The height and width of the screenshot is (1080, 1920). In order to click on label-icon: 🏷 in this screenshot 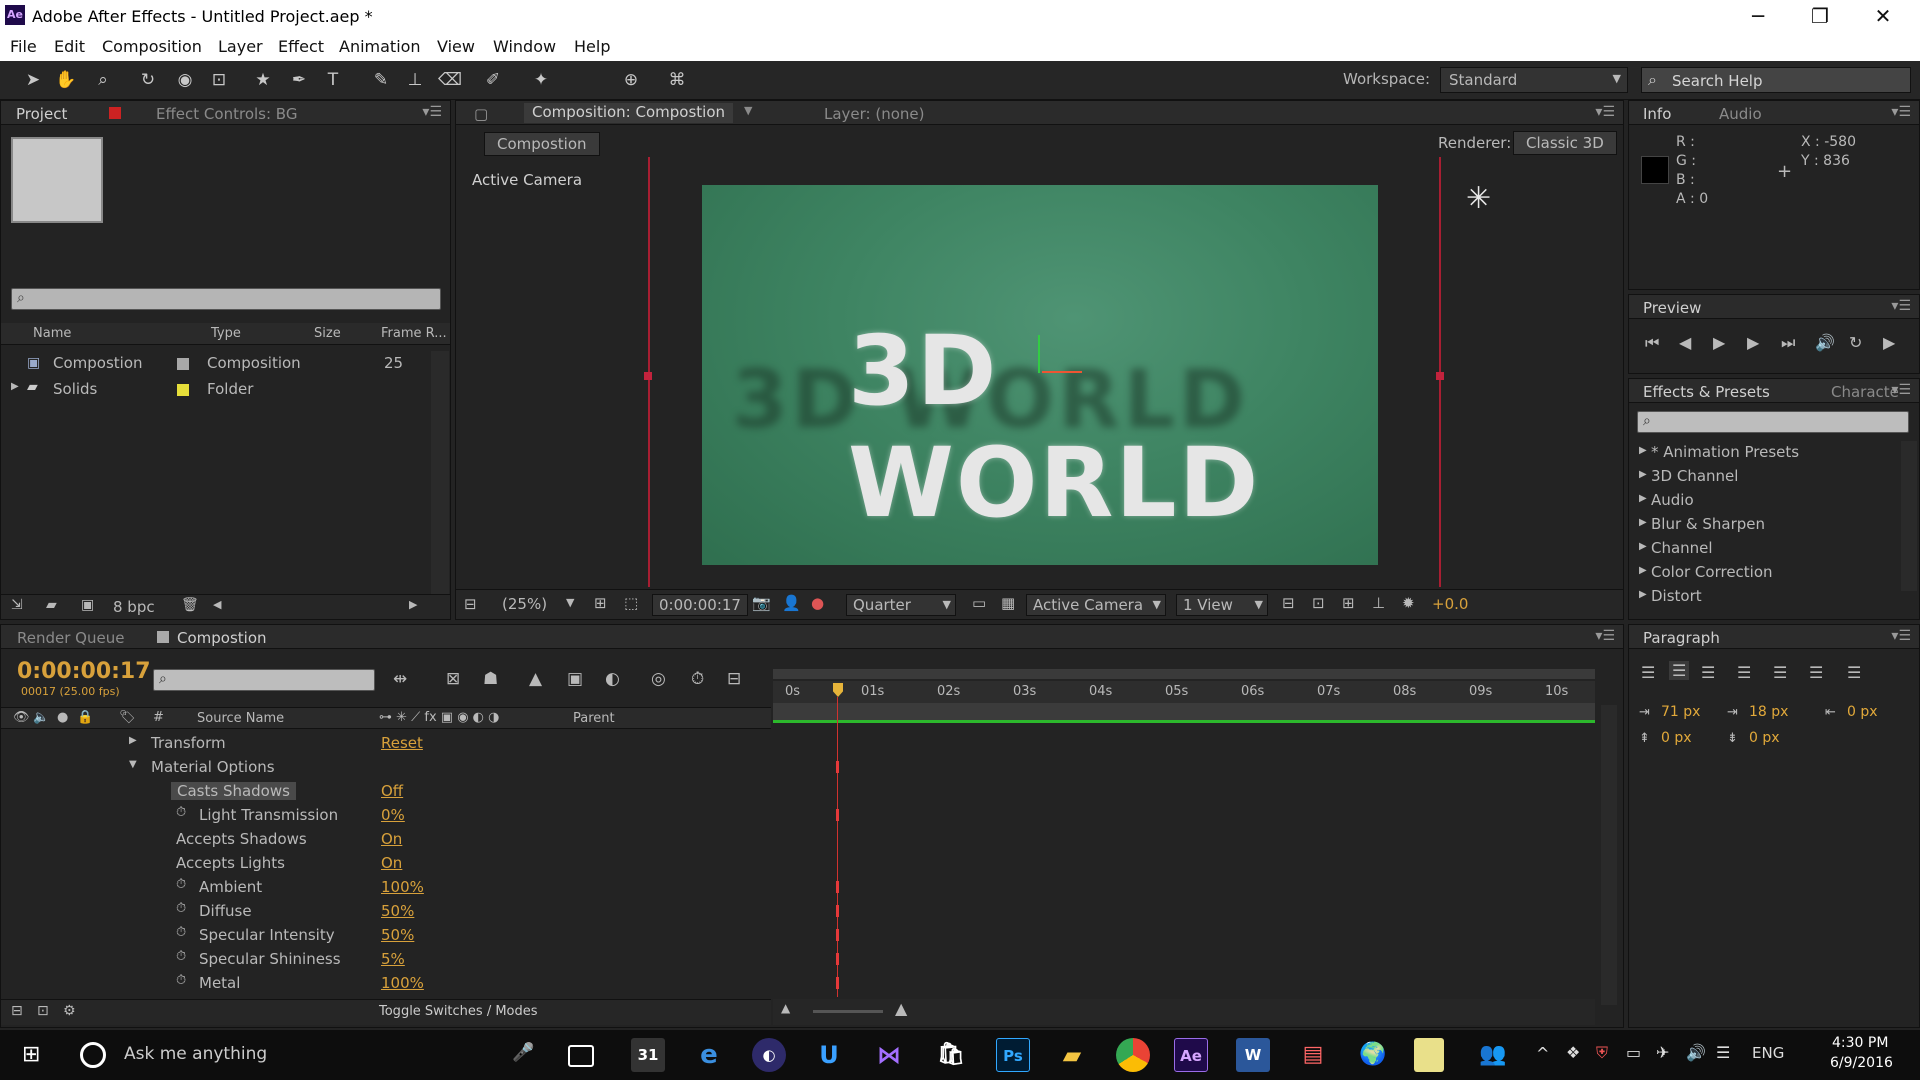, I will do `click(127, 717)`.